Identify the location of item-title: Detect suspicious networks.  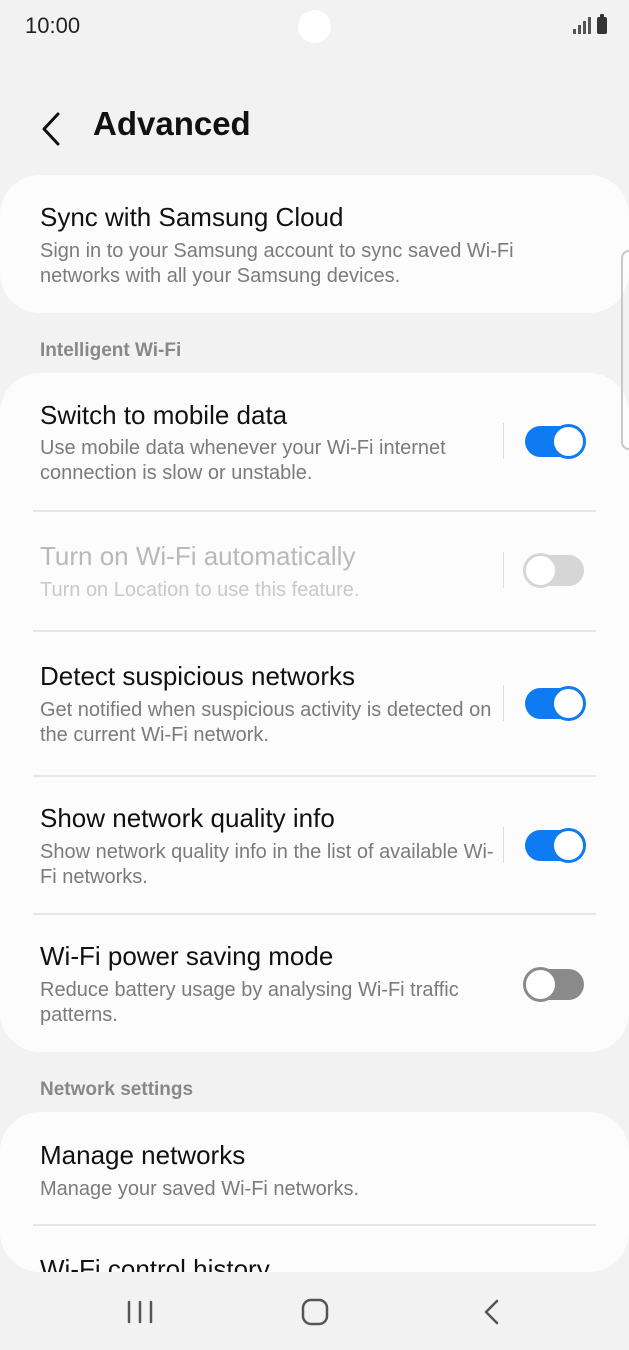
(198, 676).